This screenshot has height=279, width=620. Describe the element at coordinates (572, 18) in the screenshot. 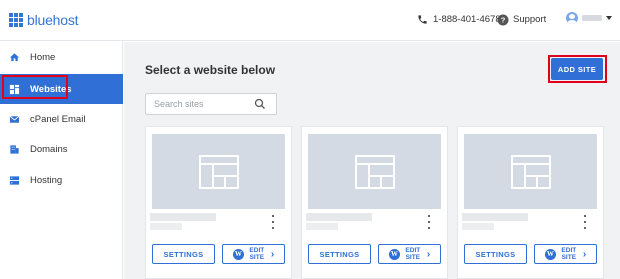

I see `avatar` at that location.